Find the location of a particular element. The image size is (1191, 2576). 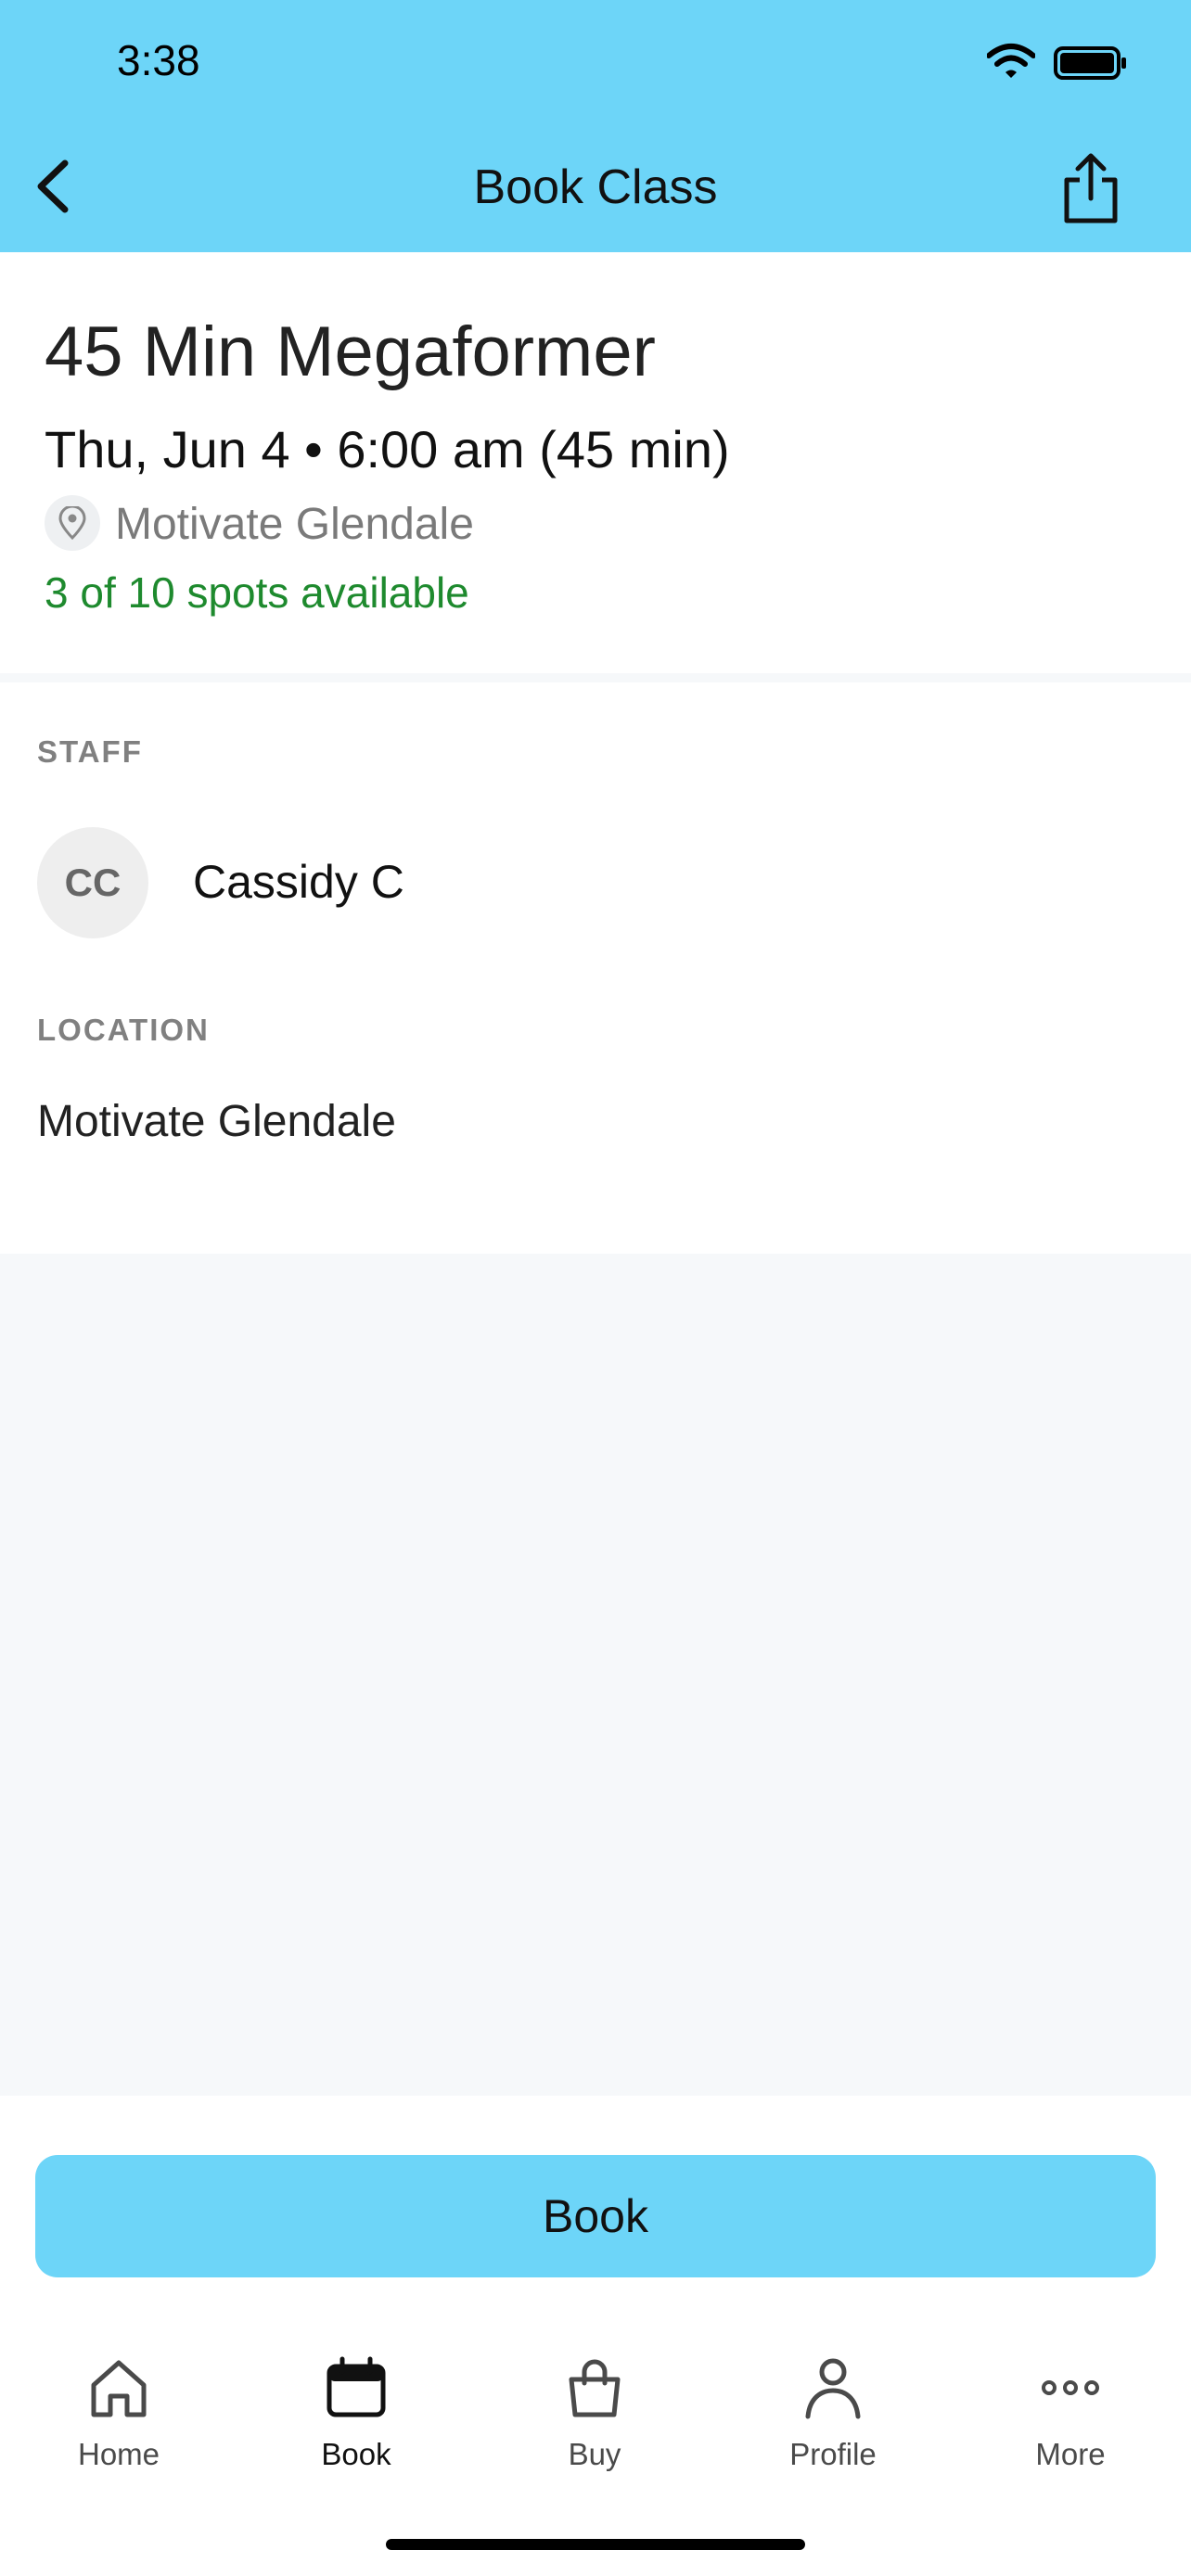

app-header: 3:38 Book Class is located at coordinates (595, 126).